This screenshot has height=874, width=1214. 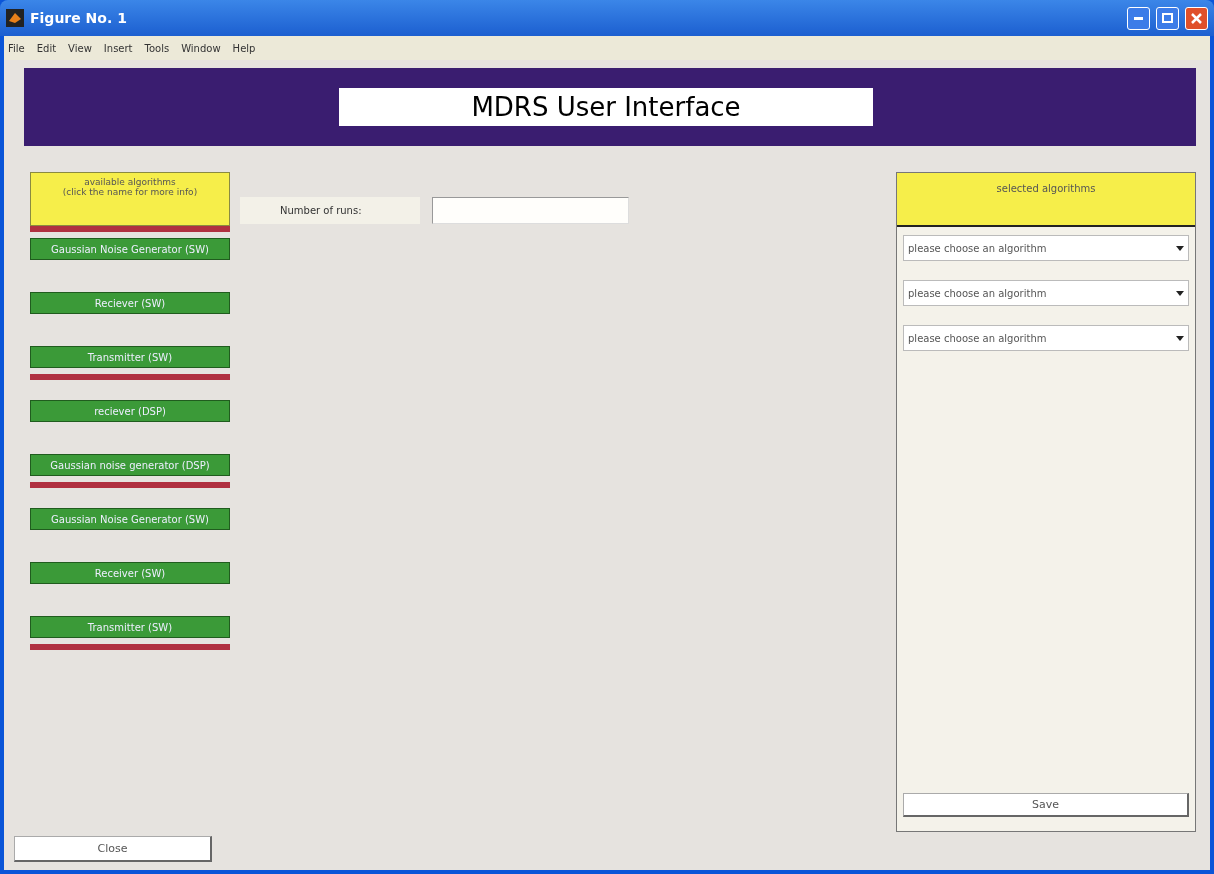 I want to click on window-title: Figure No. 1, so click(x=79, y=18).